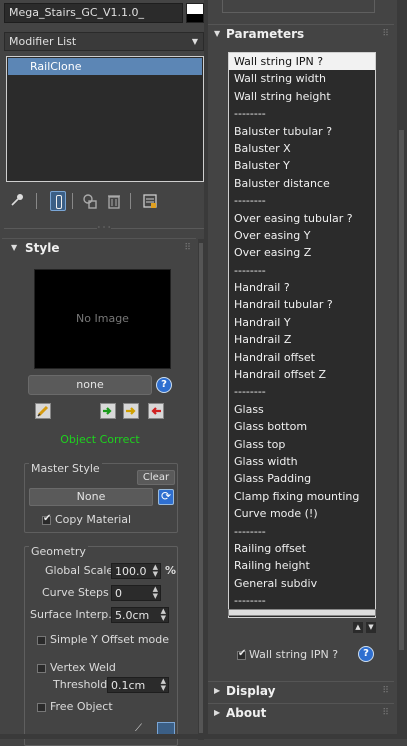 The image size is (407, 746). What do you see at coordinates (14, 247) in the screenshot?
I see `collapse-icon: ▼` at bounding box center [14, 247].